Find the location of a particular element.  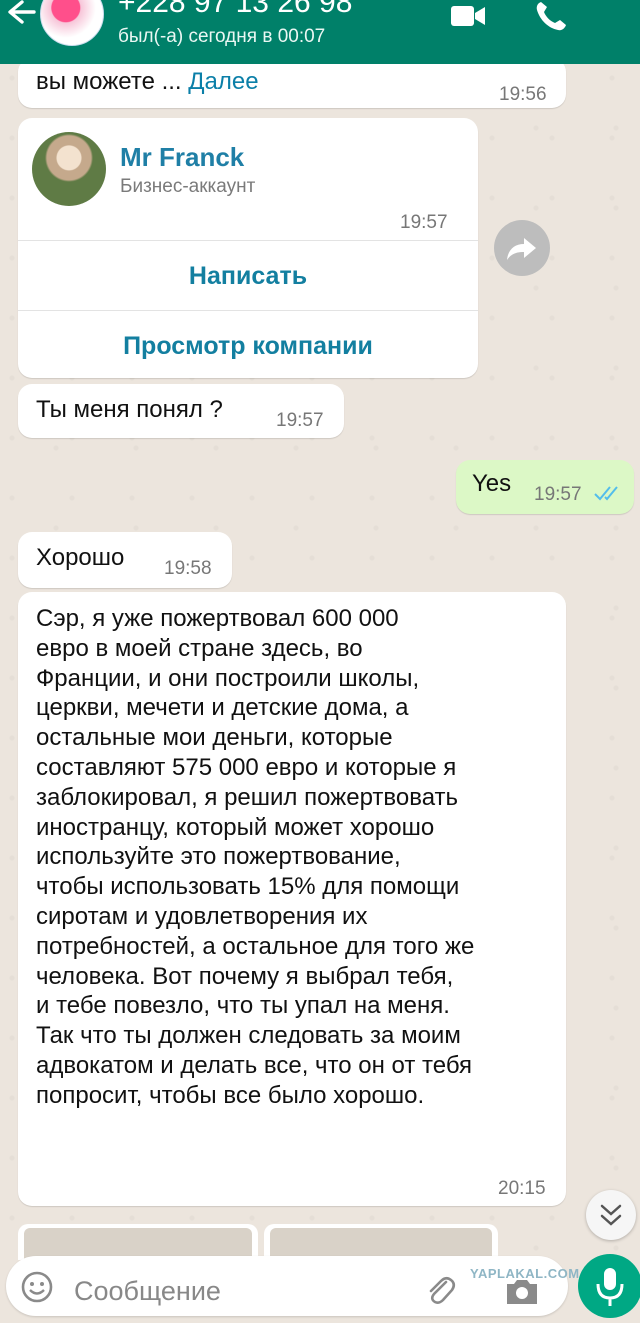

video-call-icon is located at coordinates (468, 17).